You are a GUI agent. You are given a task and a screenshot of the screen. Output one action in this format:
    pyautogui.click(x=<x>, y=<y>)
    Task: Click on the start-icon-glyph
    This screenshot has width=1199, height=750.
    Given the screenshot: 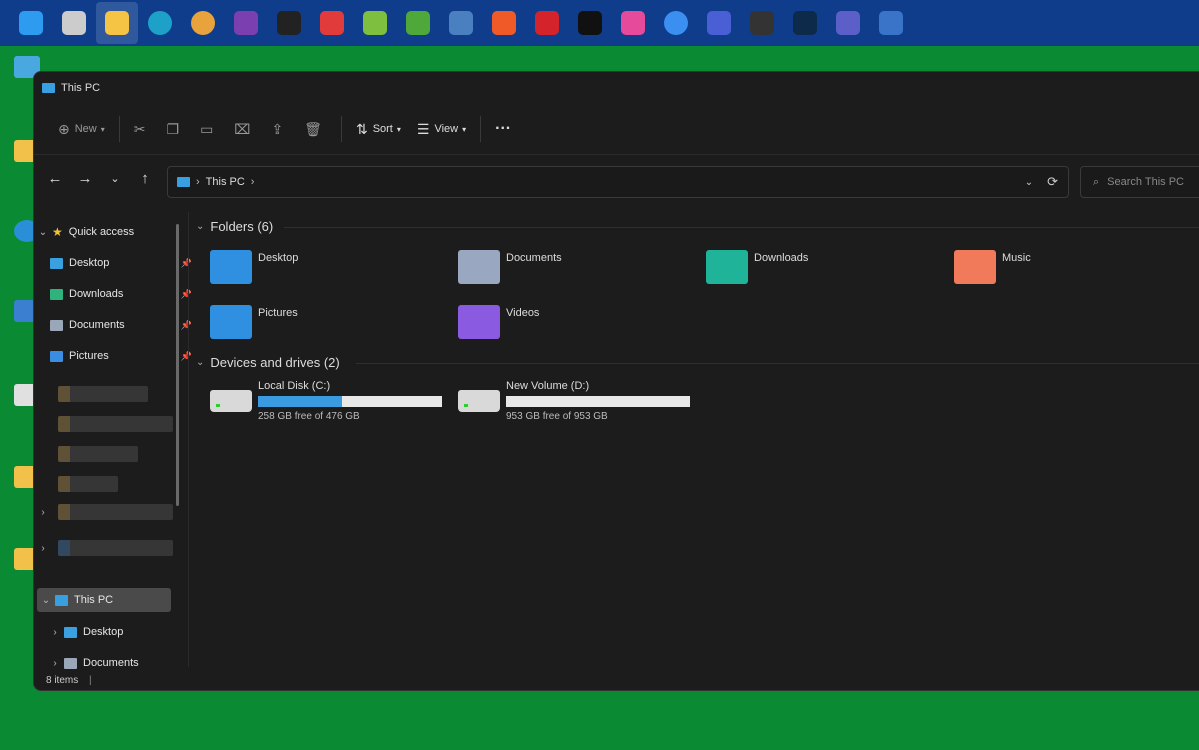 What is the action you would take?
    pyautogui.click(x=31, y=23)
    